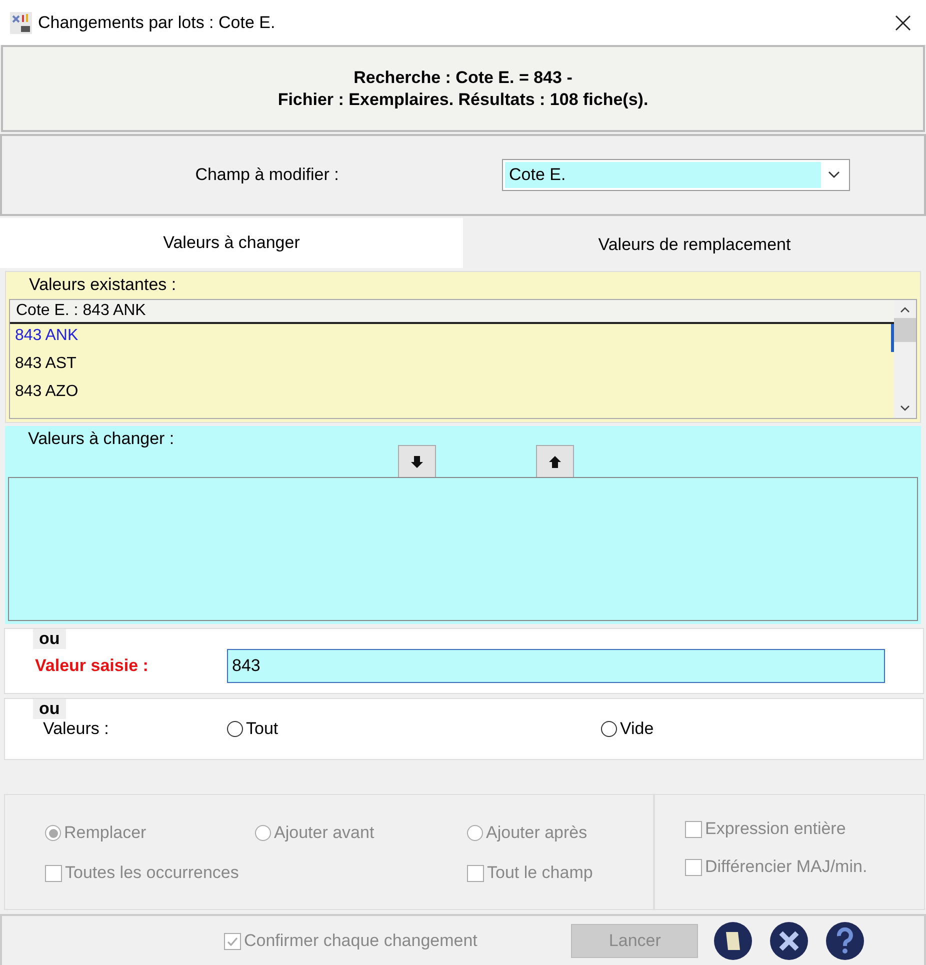 This screenshot has width=926, height=965. Describe the element at coordinates (463, 100) in the screenshot. I see `file-summary: Fichier : Exemplaires. Résultats : 108 fiche(s).` at that location.